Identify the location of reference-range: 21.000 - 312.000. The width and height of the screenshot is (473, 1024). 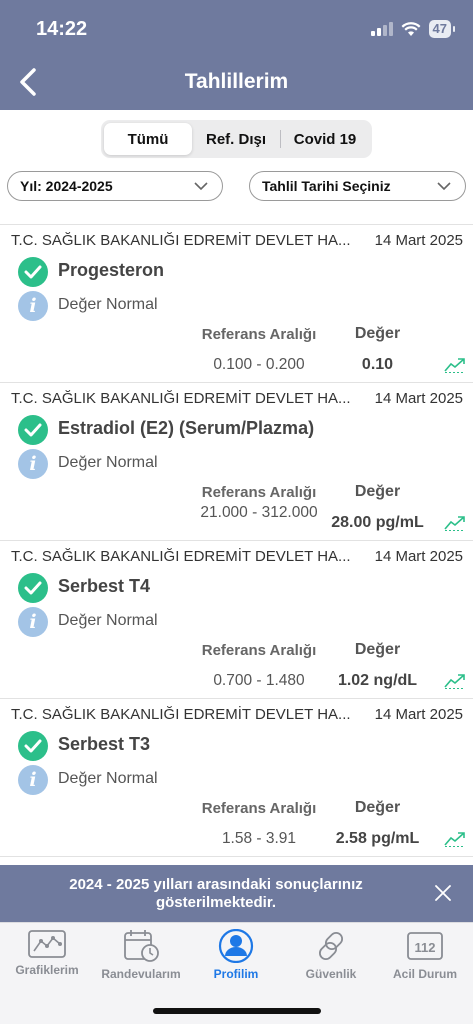
(259, 512).